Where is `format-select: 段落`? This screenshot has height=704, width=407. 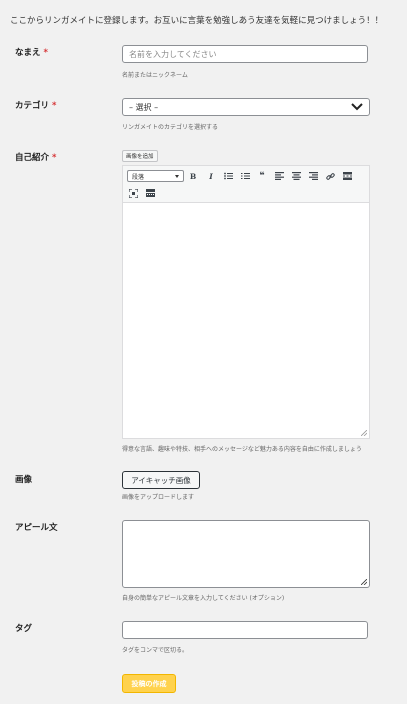 format-select: 段落 is located at coordinates (155, 176).